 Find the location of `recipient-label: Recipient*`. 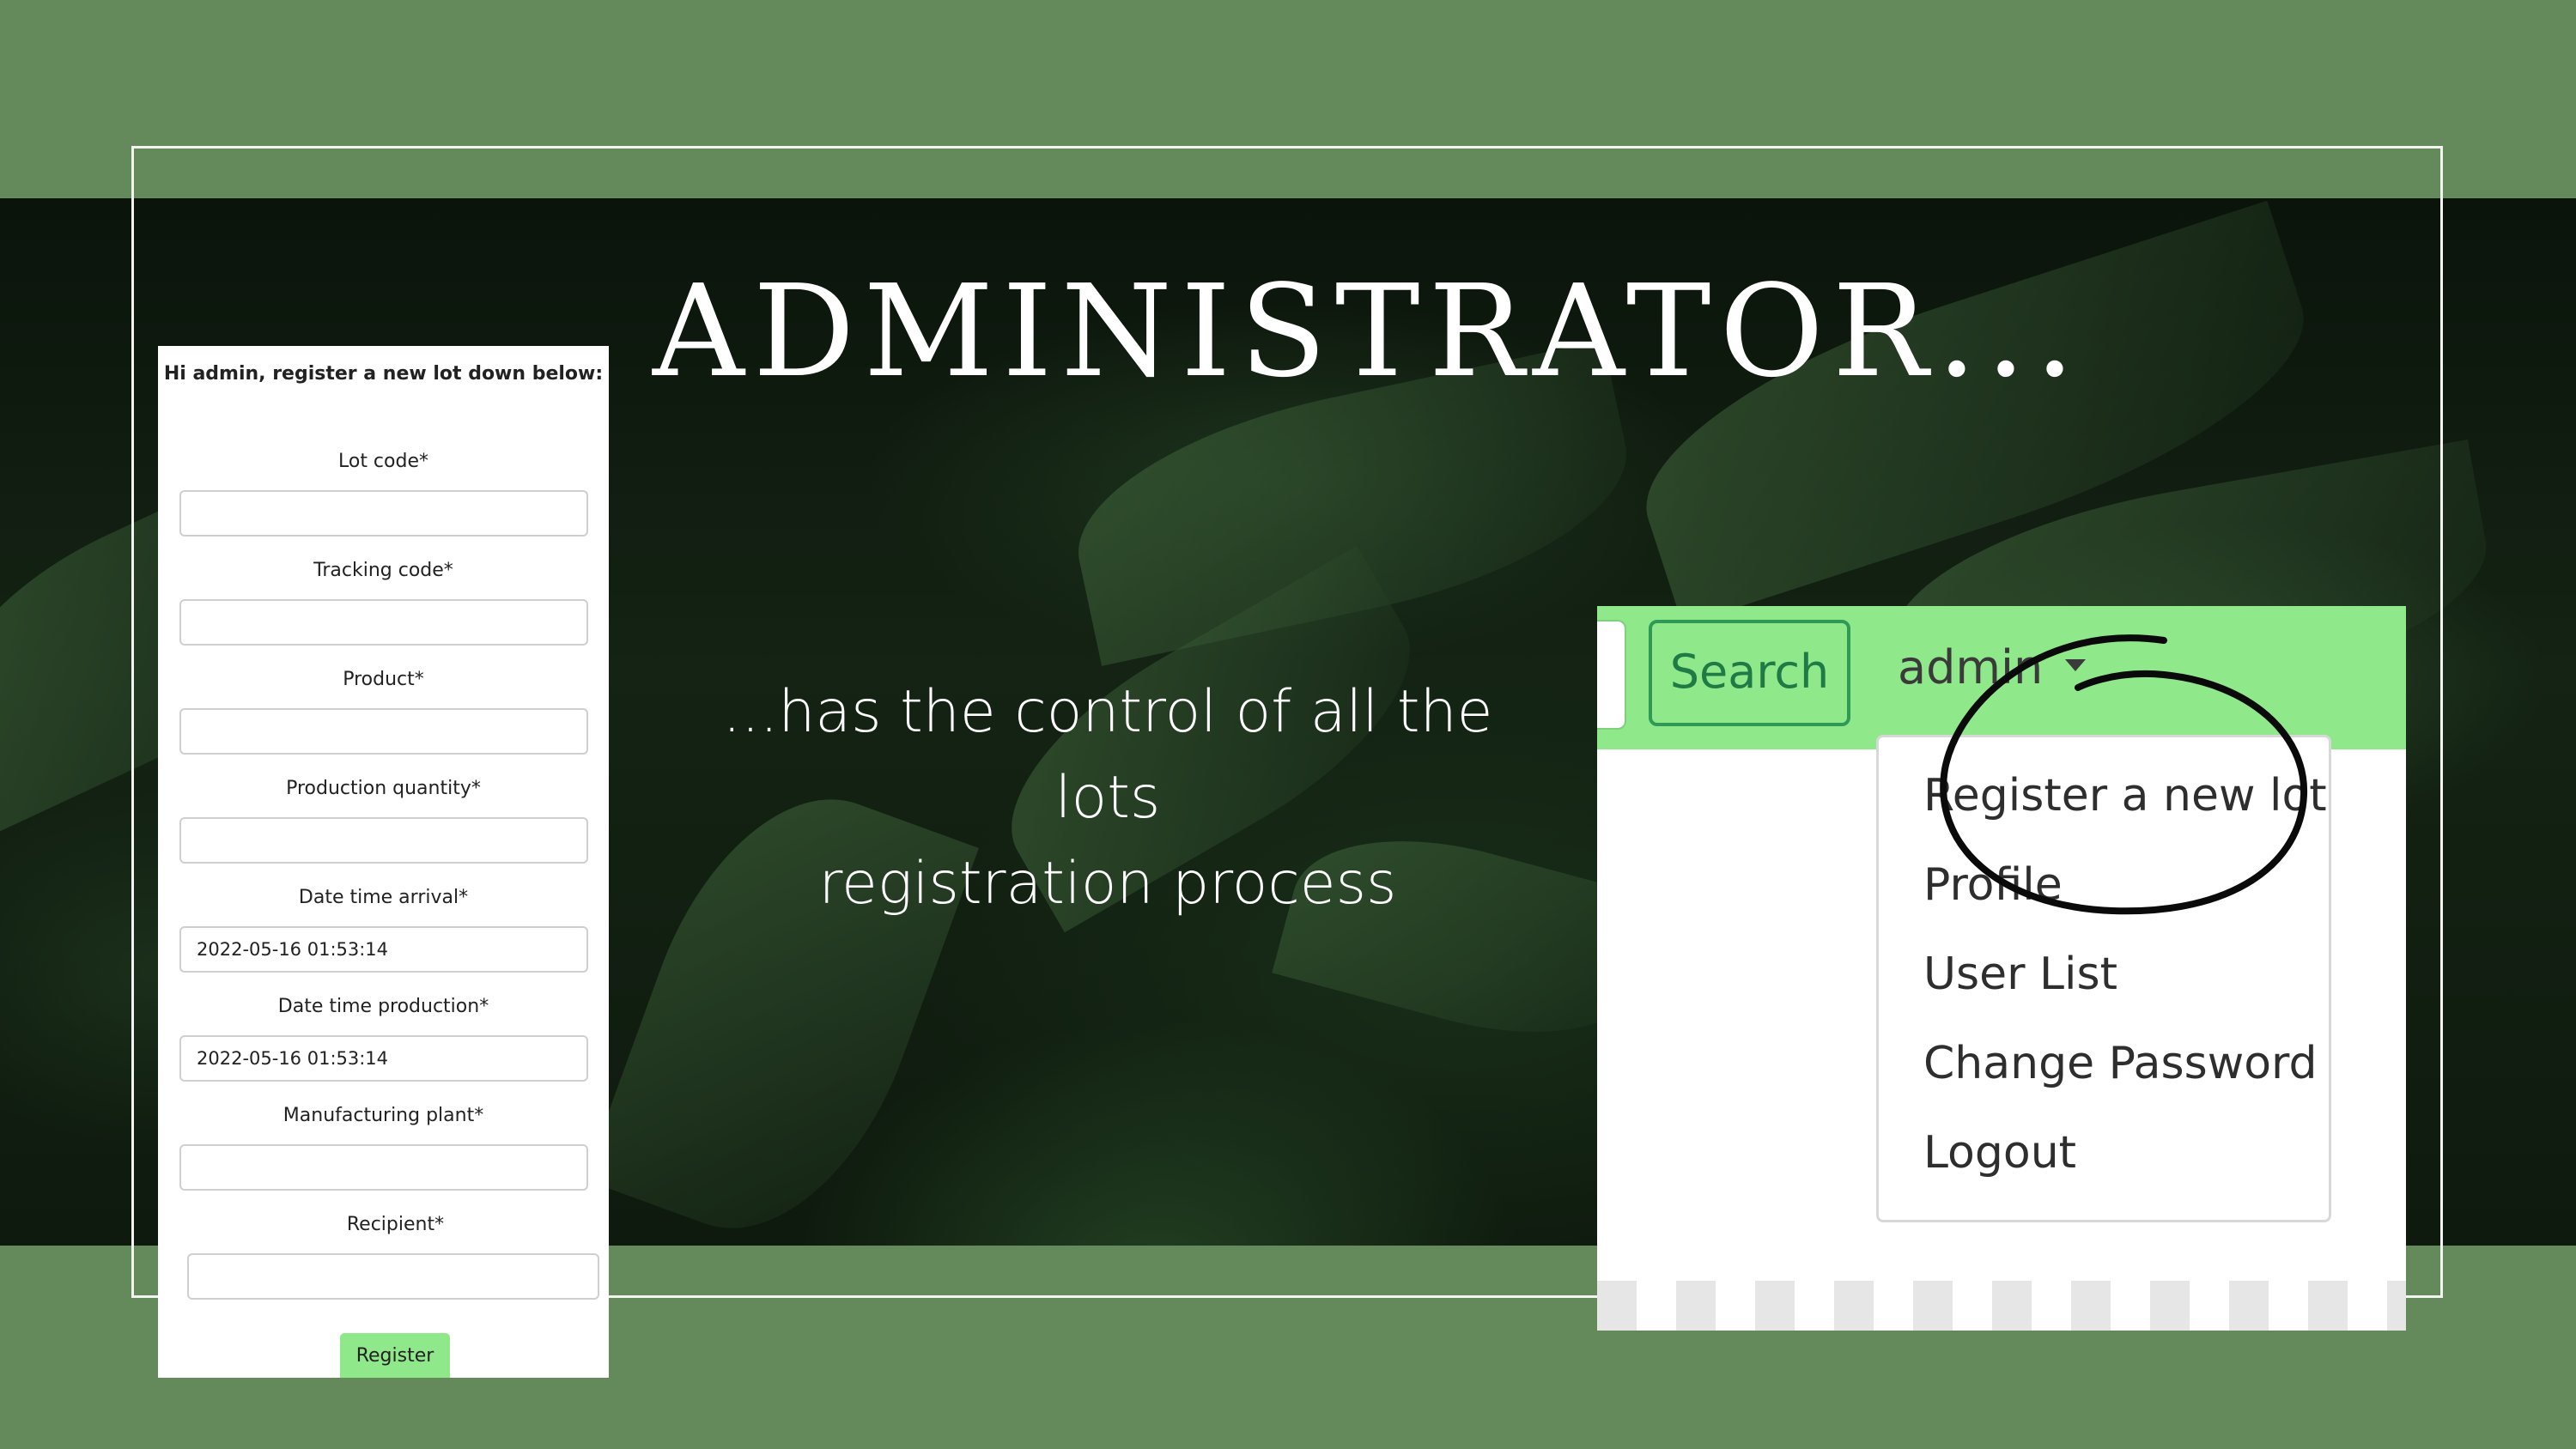

recipient-label: Recipient* is located at coordinates (396, 1224).